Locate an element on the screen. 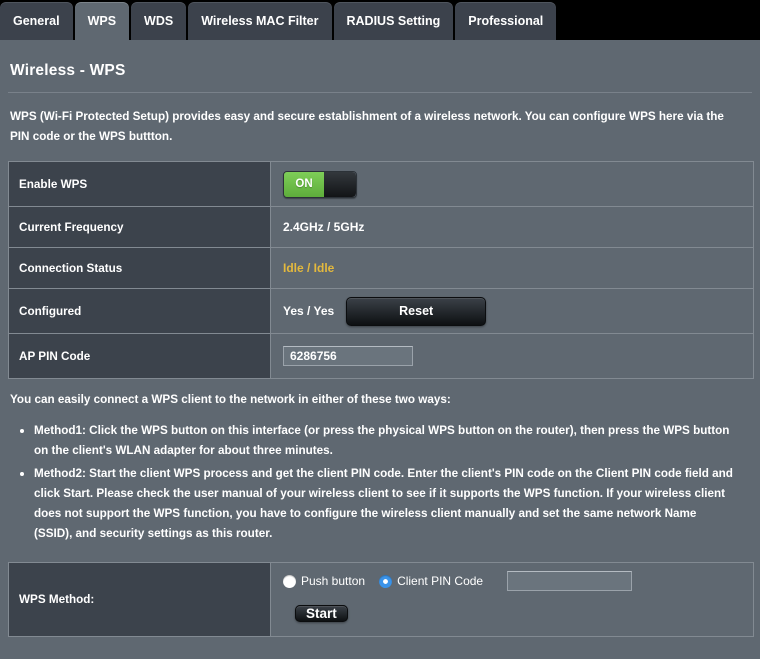 This screenshot has width=760, height=659. tab-radius-setting: RADIUS Setting is located at coordinates (393, 21).